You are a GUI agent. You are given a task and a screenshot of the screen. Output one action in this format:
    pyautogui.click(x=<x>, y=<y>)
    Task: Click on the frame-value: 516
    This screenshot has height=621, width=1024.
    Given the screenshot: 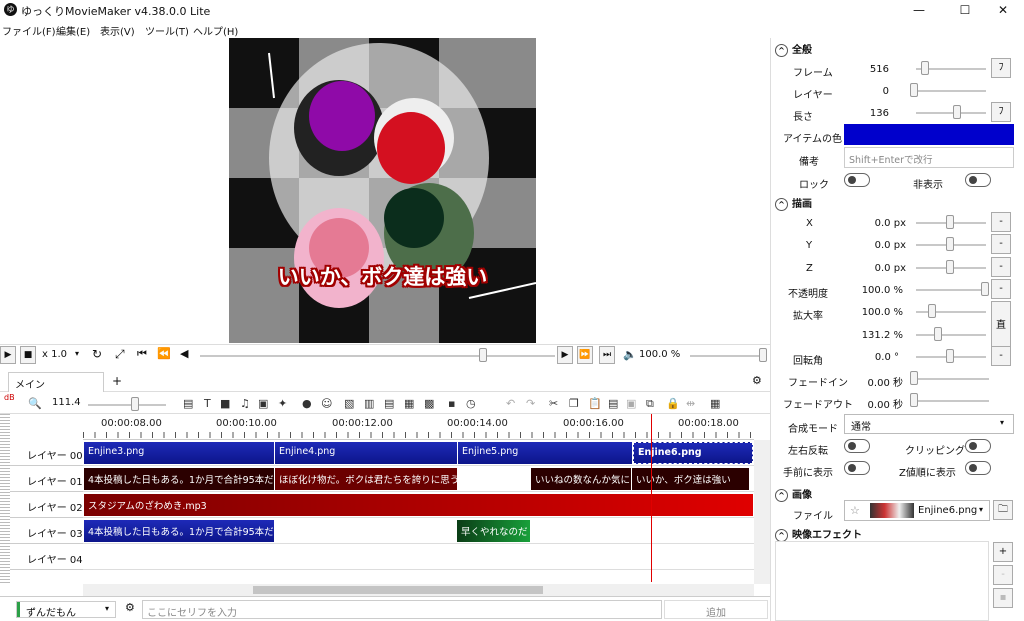 What is the action you would take?
    pyautogui.click(x=859, y=69)
    